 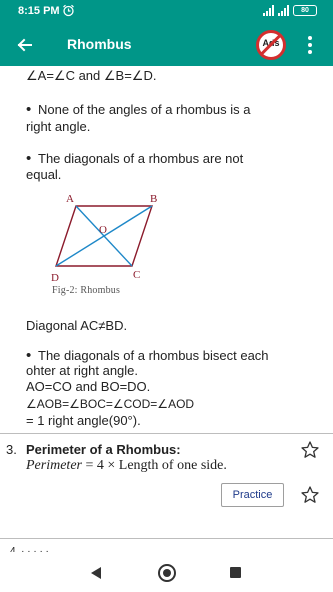 What do you see at coordinates (68, 10) in the screenshot?
I see `alarm-icon` at bounding box center [68, 10].